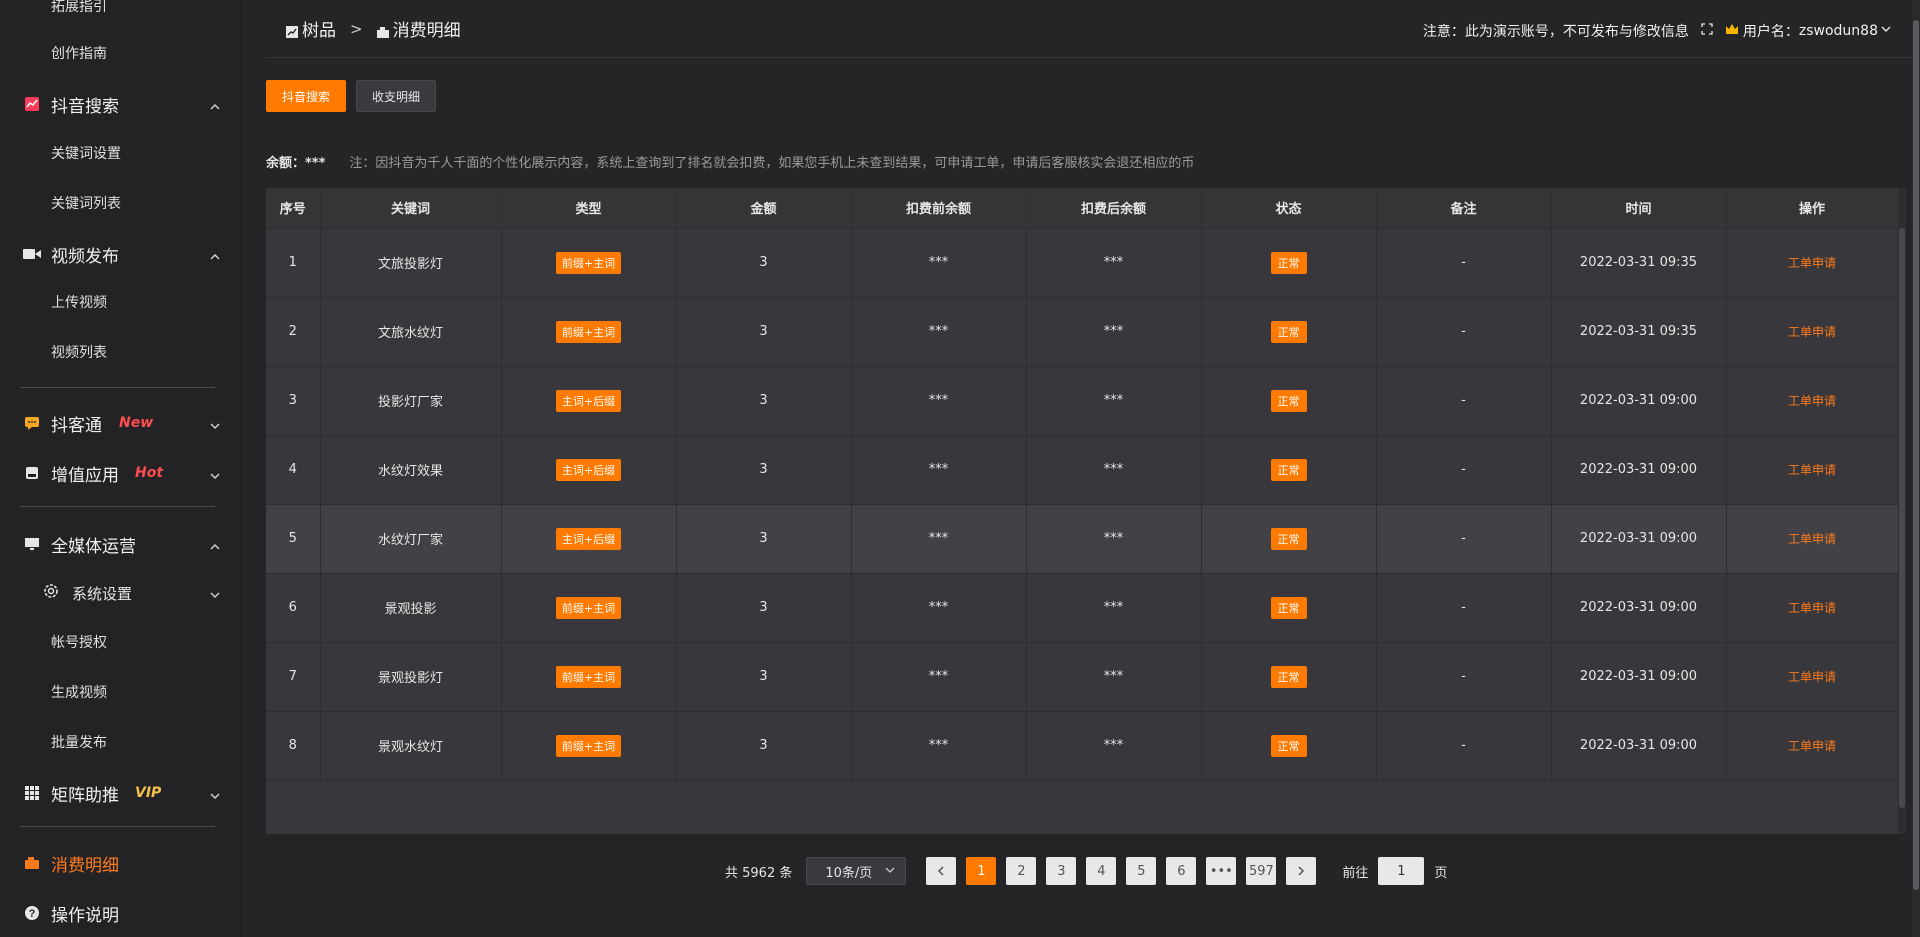 The height and width of the screenshot is (937, 1920). What do you see at coordinates (122, 13) in the screenshot?
I see `sidebar-item-guide: 拓展指引` at bounding box center [122, 13].